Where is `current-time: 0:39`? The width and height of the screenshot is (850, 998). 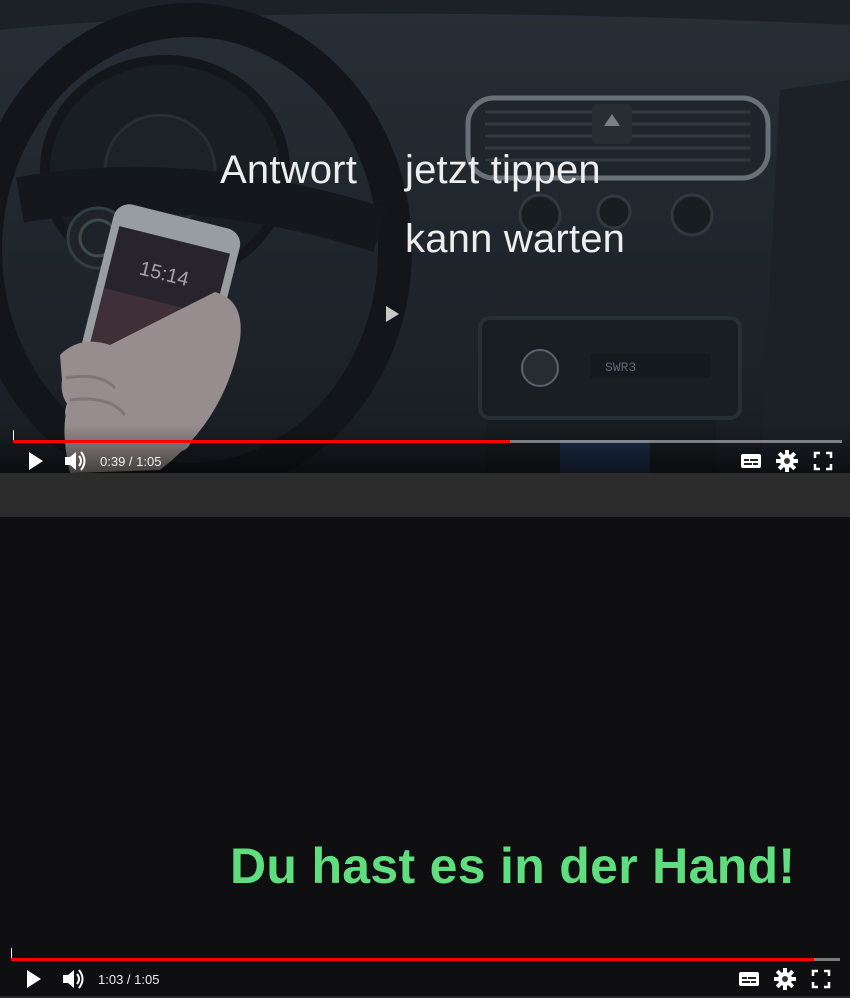 current-time: 0:39 is located at coordinates (113, 461).